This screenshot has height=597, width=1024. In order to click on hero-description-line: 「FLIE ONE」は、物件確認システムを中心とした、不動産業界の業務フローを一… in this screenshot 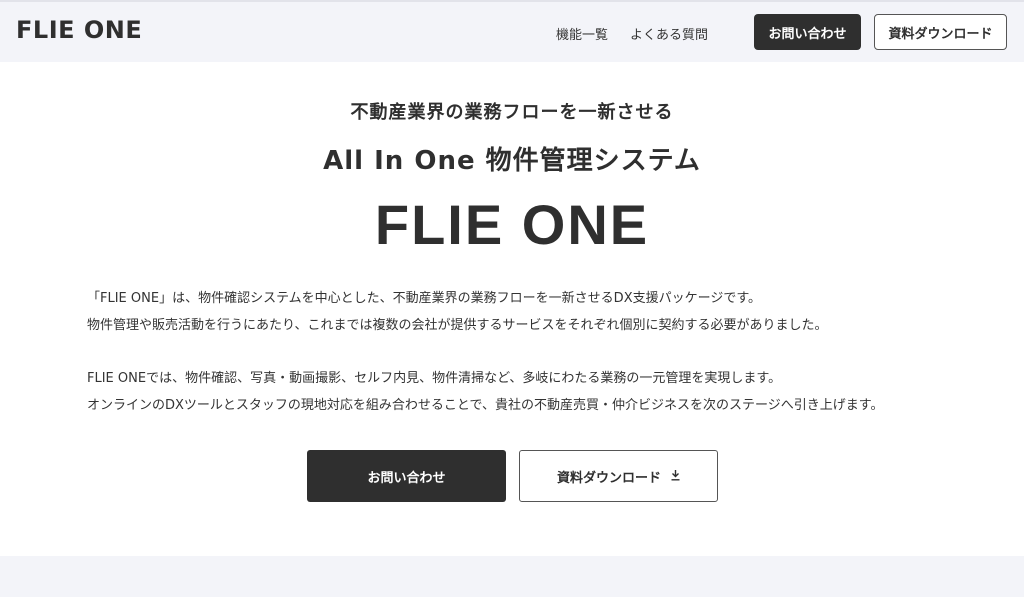, I will do `click(424, 298)`.